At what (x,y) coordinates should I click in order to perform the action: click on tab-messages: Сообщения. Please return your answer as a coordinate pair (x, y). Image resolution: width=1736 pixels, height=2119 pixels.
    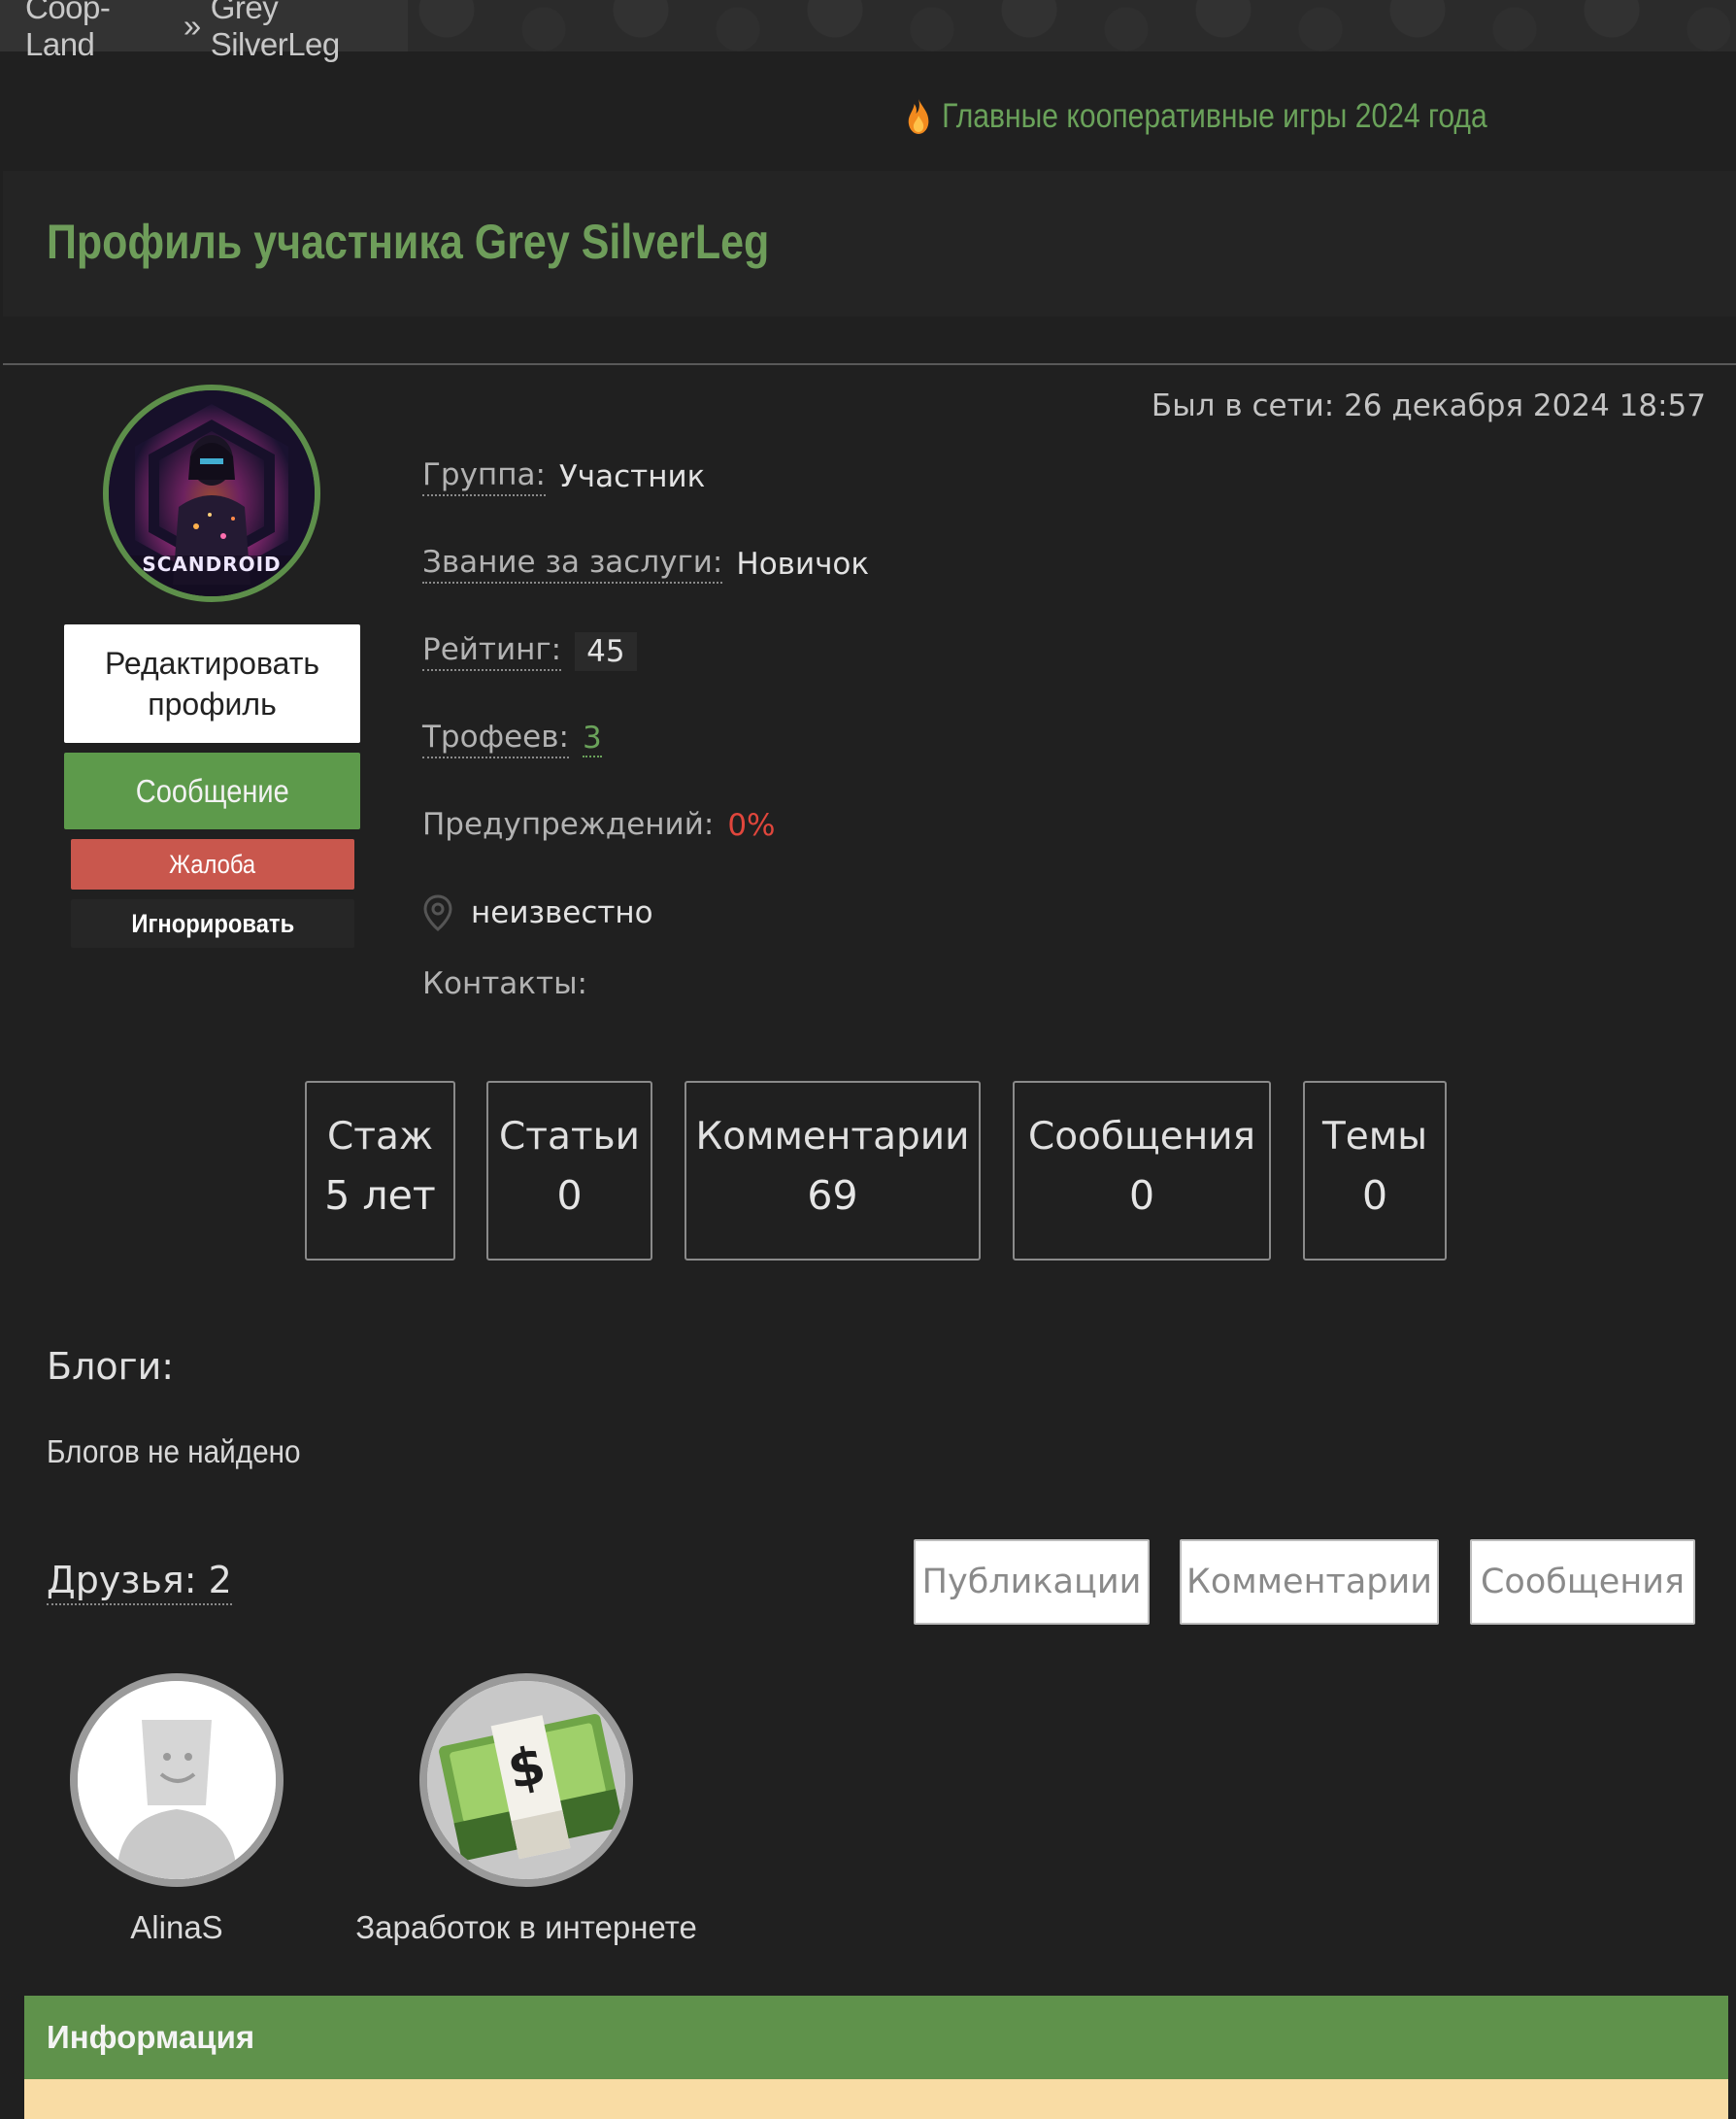
    Looking at the image, I should click on (1582, 1582).